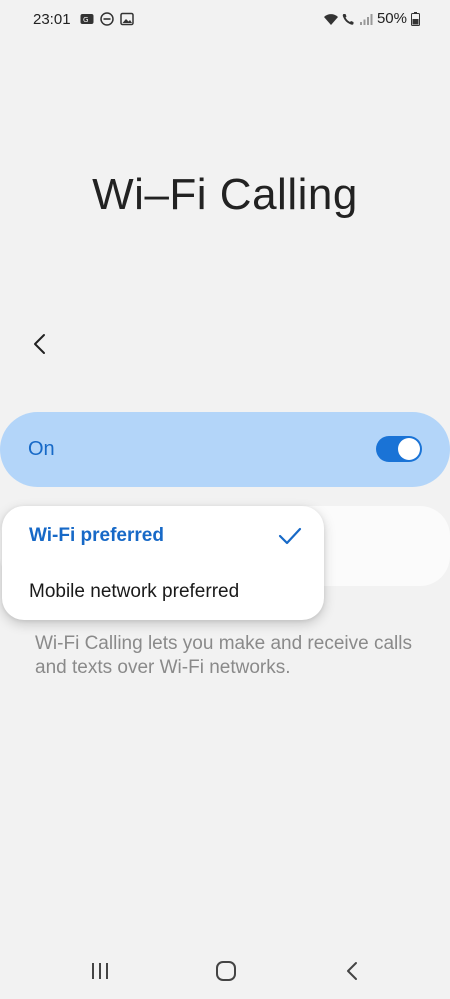 This screenshot has width=450, height=999. Describe the element at coordinates (391, 18) in the screenshot. I see `battery-percent: 50%` at that location.